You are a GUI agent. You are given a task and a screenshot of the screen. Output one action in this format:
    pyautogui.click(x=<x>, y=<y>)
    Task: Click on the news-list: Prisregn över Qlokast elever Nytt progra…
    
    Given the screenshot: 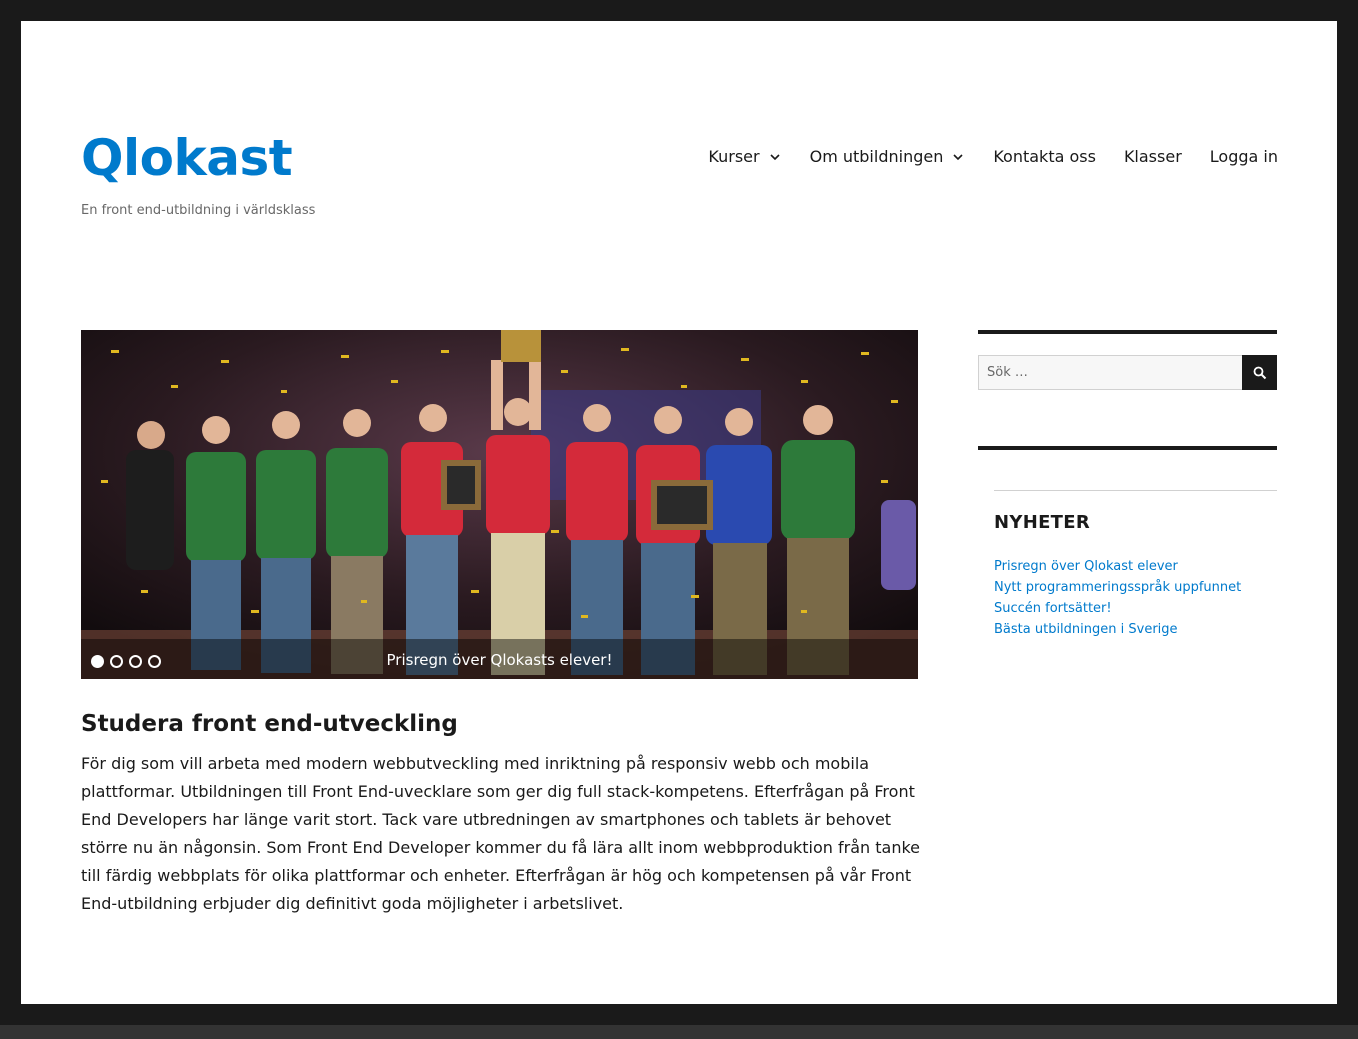 What is the action you would take?
    pyautogui.click(x=1117, y=597)
    